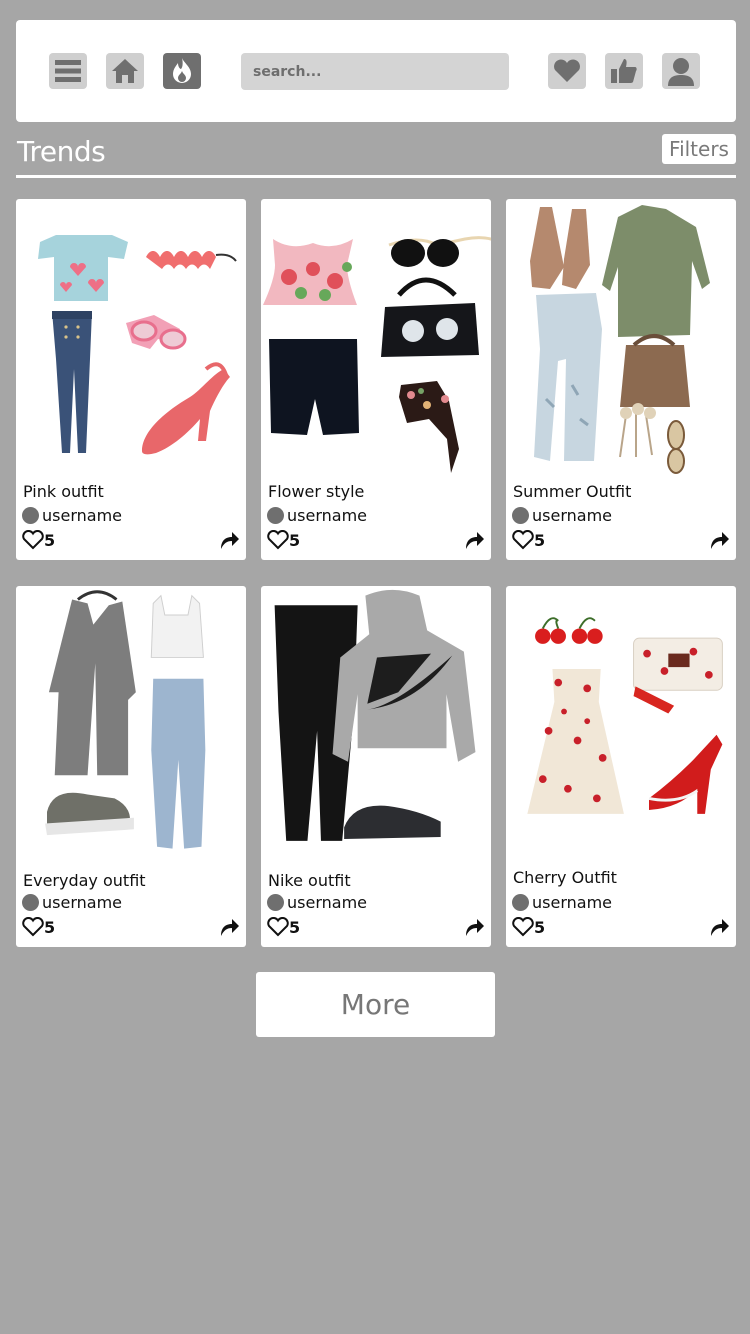 The width and height of the screenshot is (750, 1334). Describe the element at coordinates (375, 1004) in the screenshot. I see `more-button: More` at that location.